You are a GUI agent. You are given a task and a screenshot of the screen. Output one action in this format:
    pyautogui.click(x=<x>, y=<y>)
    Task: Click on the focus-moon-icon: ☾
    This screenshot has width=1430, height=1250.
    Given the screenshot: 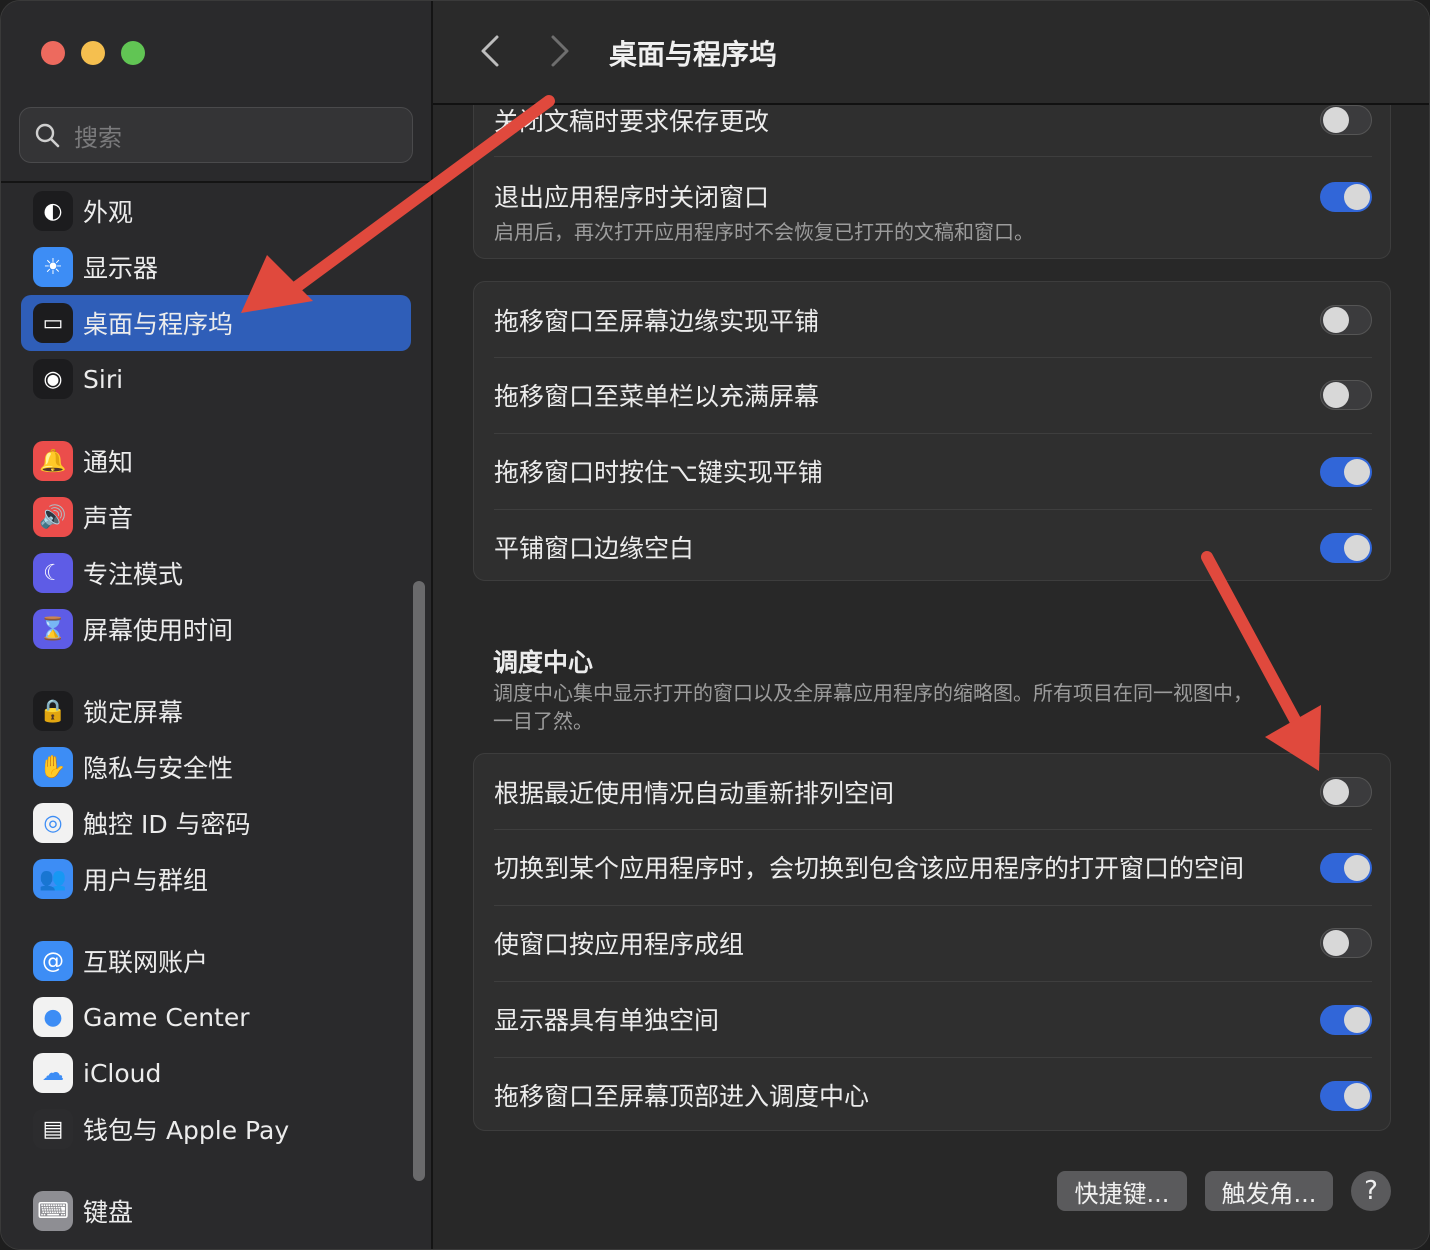 What is the action you would take?
    pyautogui.click(x=53, y=573)
    